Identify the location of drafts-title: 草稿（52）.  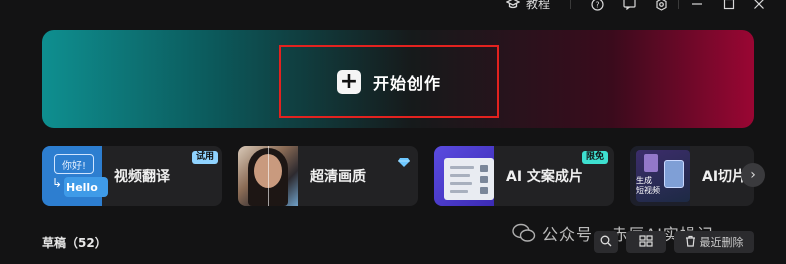
(74, 243).